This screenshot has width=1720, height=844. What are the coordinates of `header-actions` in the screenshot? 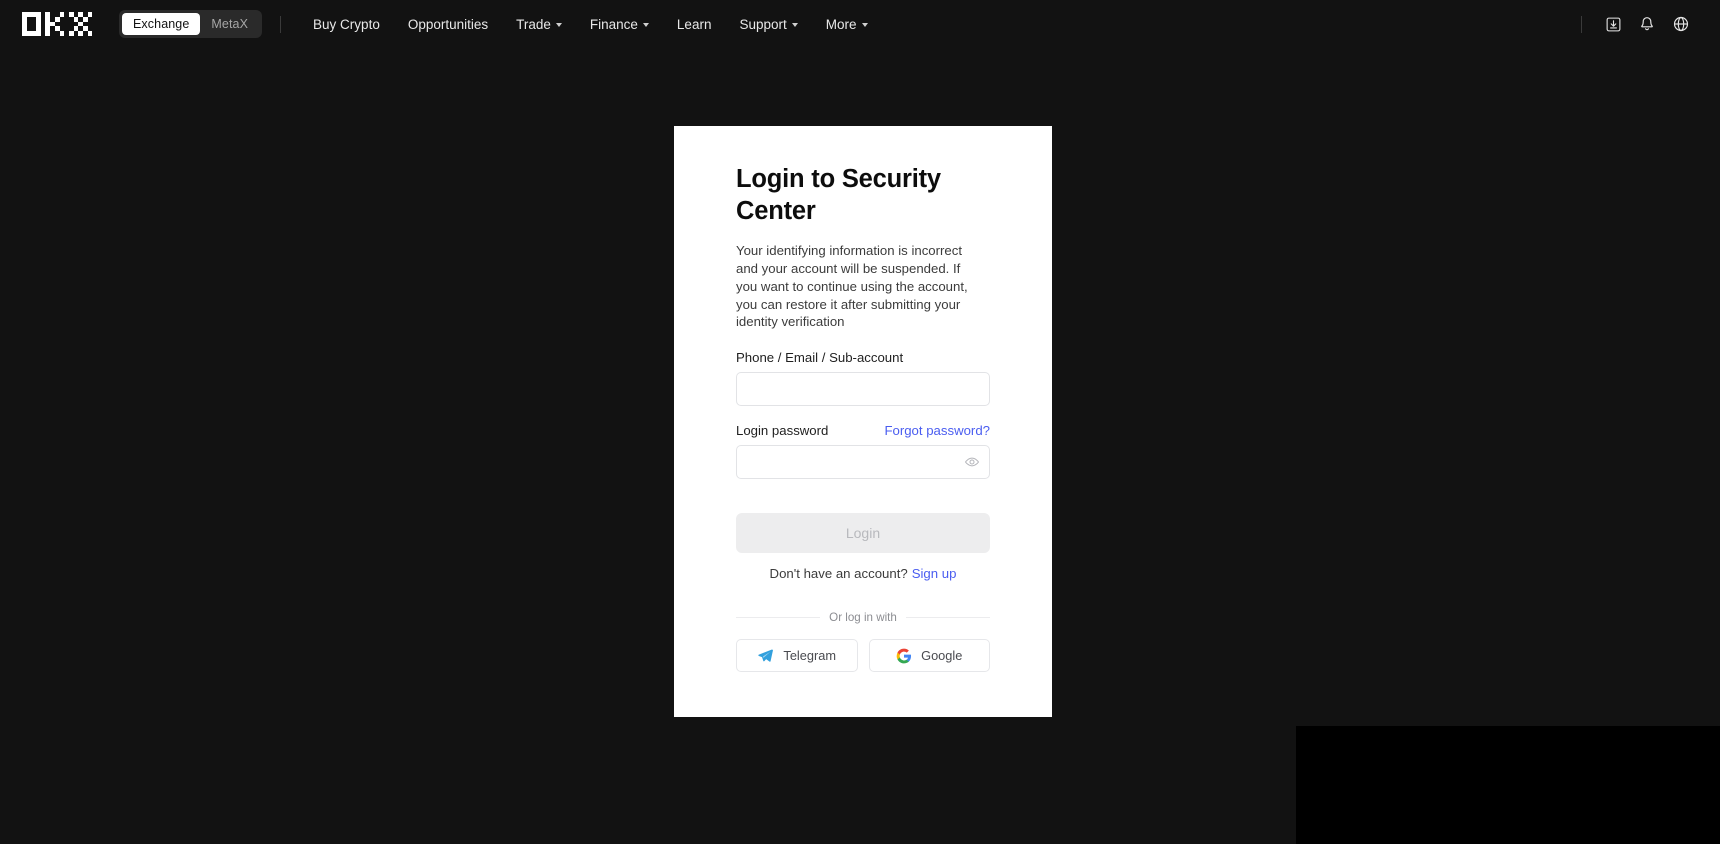 It's located at (1639, 24).